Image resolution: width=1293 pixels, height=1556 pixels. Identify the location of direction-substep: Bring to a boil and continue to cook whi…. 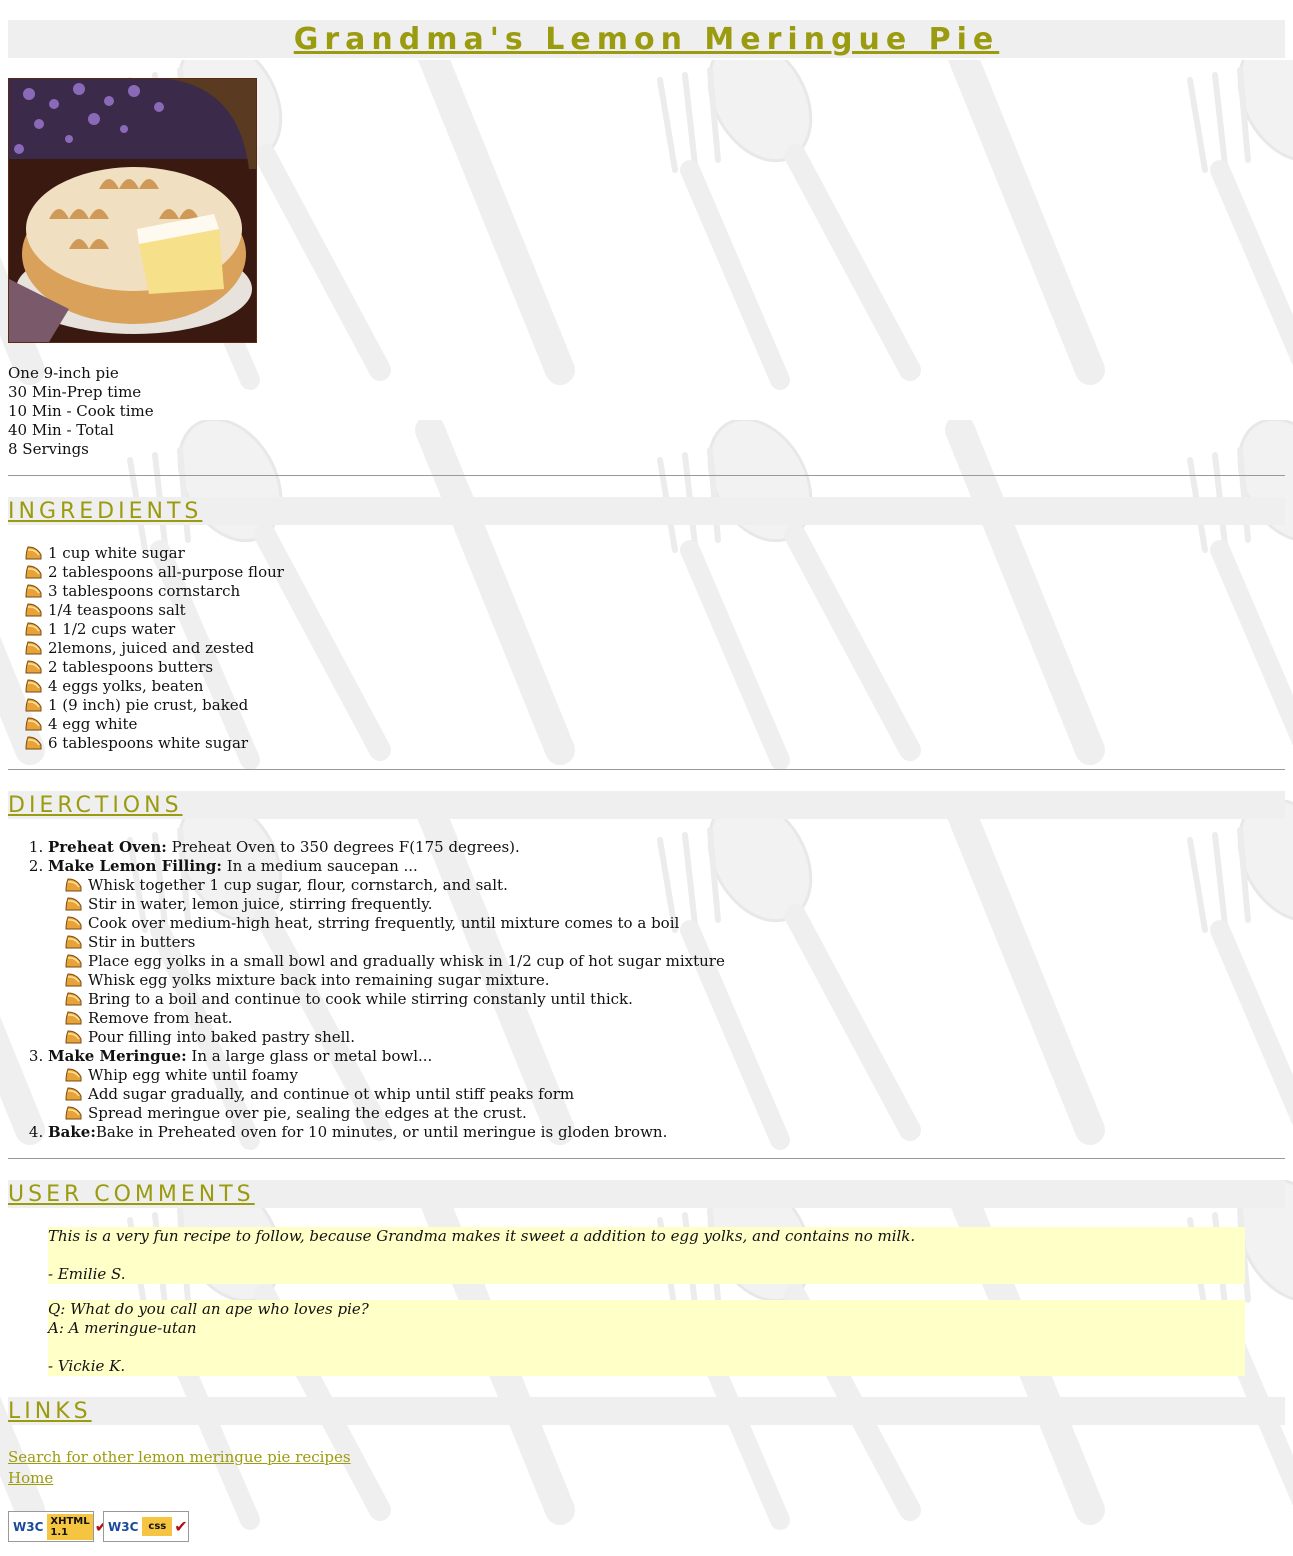
(675, 999).